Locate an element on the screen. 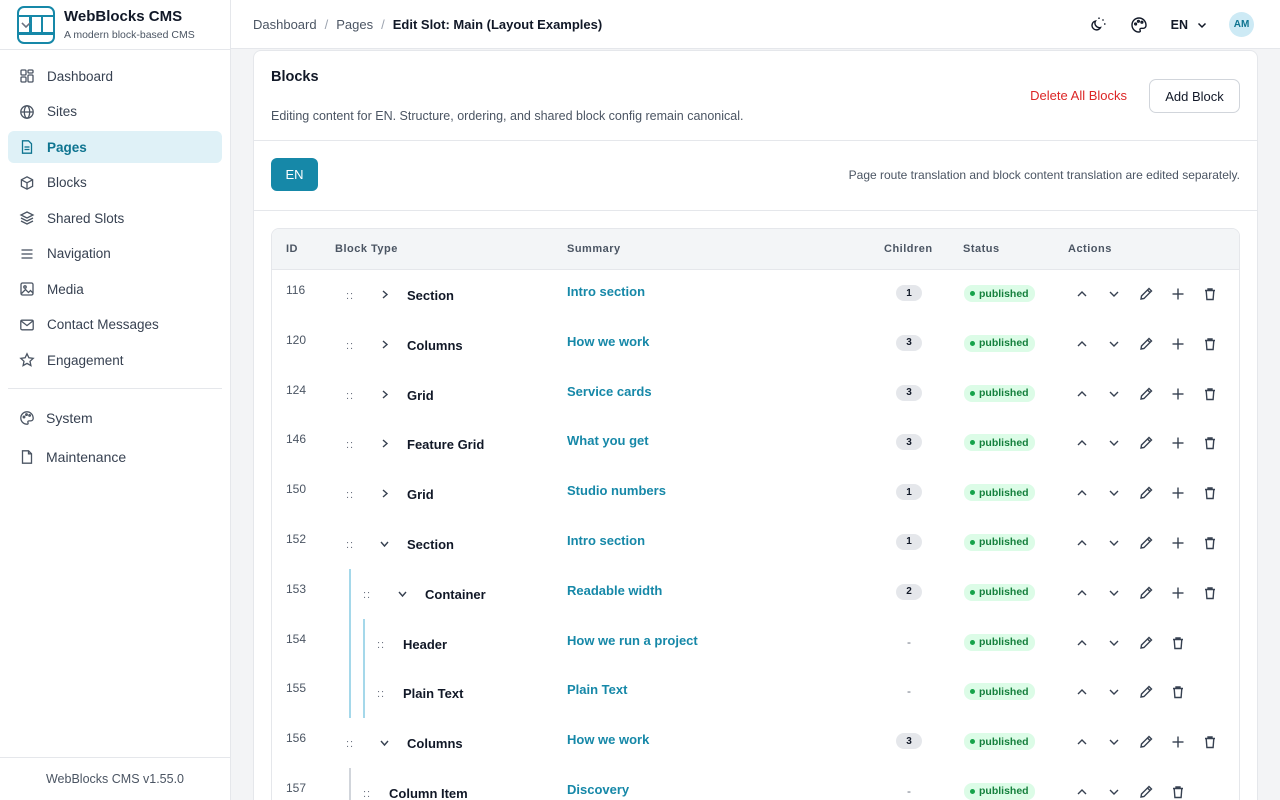 The height and width of the screenshot is (800, 1280). brand: WebBlocks CMS A modern block-based CMS is located at coordinates (115, 25).